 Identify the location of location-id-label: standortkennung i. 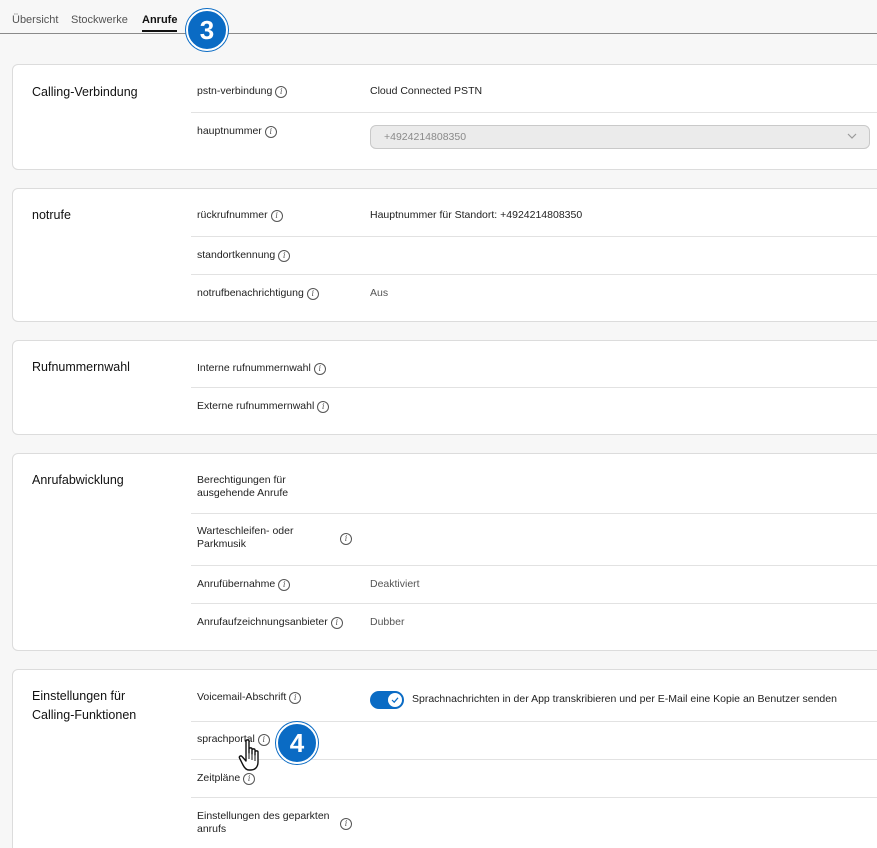
(244, 255).